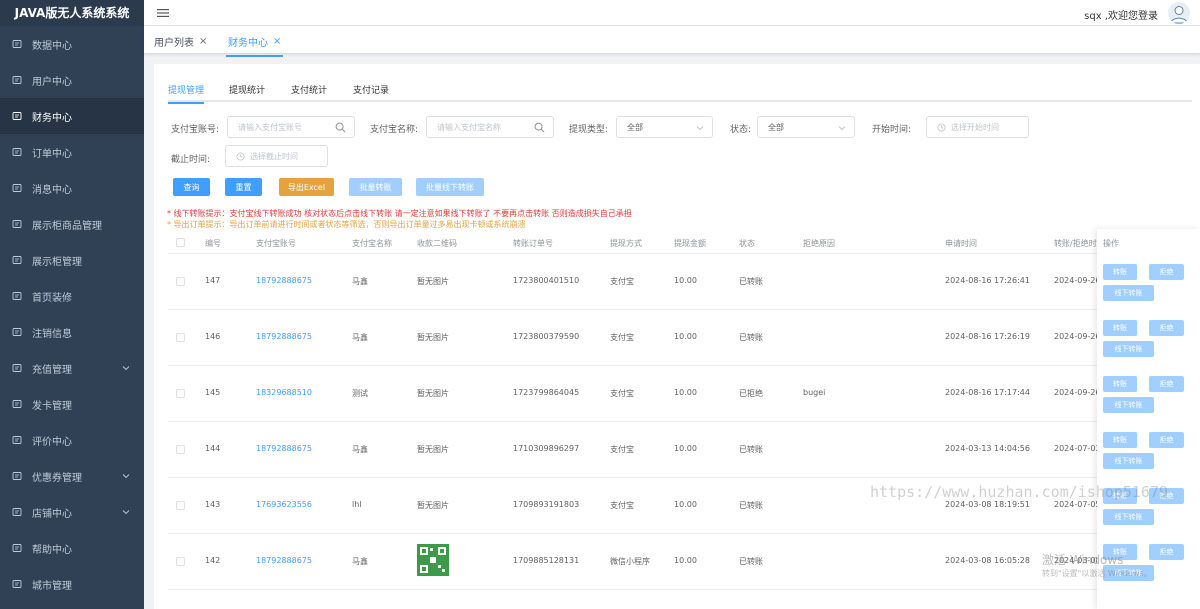 The width and height of the screenshot is (1200, 609). What do you see at coordinates (72, 224) in the screenshot?
I see `sidebar-item: 展示柜商品管理` at bounding box center [72, 224].